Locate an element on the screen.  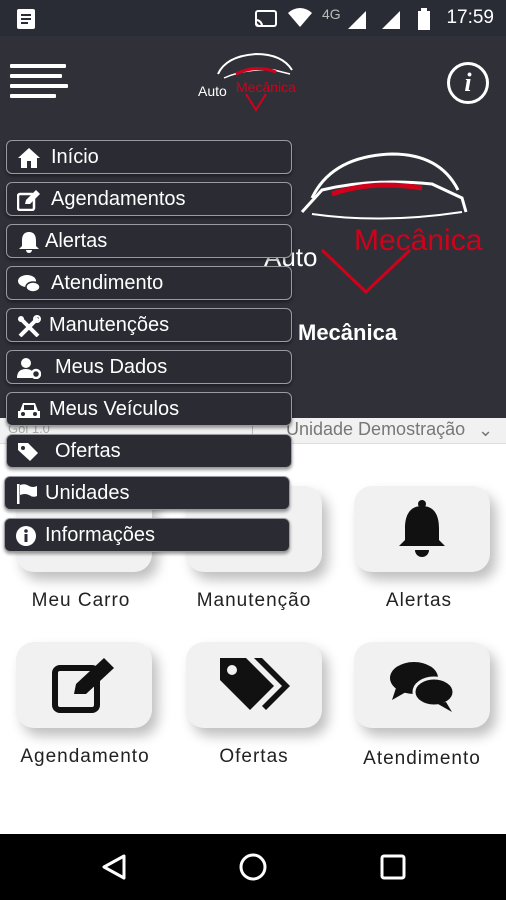
grid-label-agendamento: Agendamento is located at coordinates (85, 756).